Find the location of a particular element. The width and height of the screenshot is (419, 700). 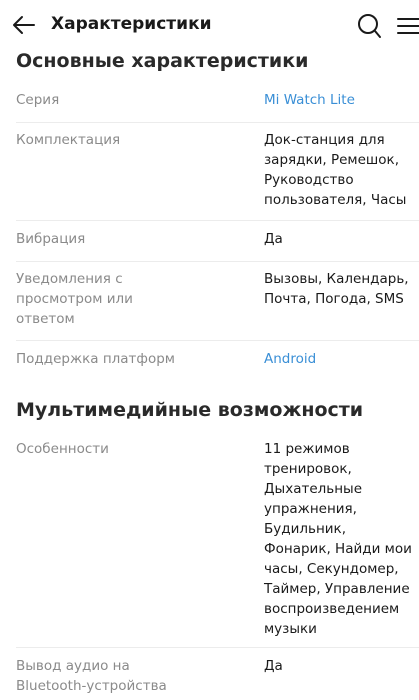

section-title-multimedia: Мультимедийные возможности is located at coordinates (190, 410).